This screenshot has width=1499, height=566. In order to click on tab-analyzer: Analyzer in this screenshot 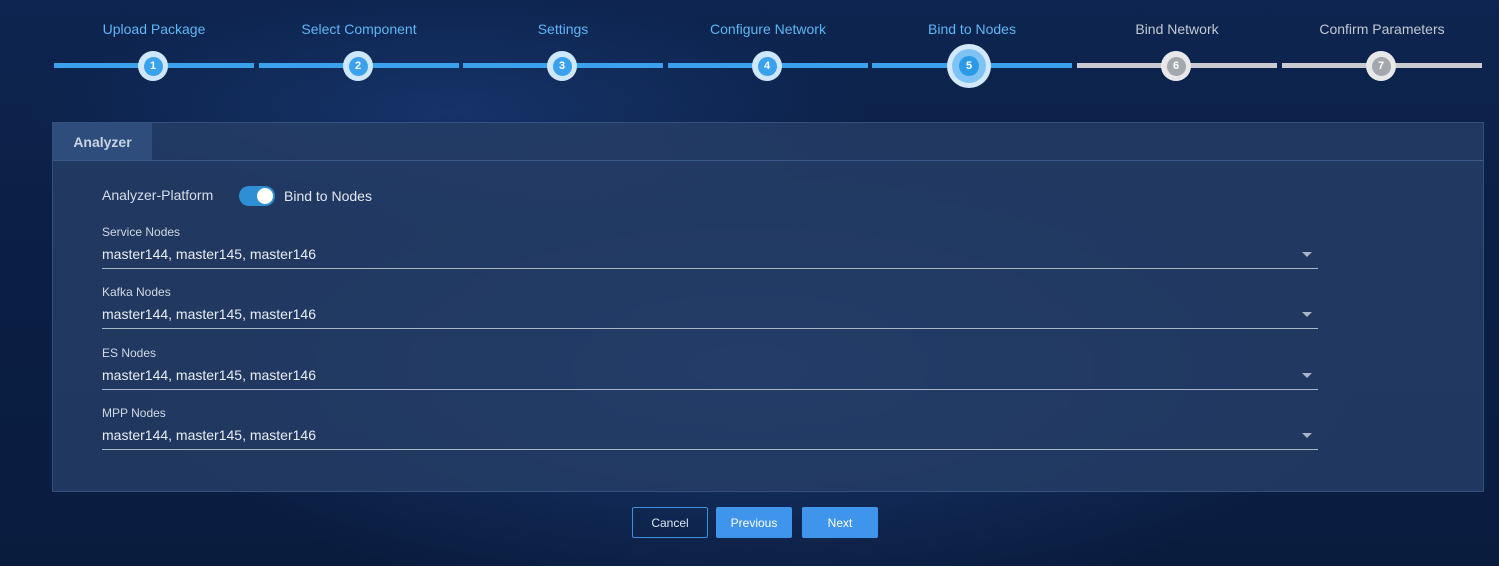, I will do `click(102, 141)`.